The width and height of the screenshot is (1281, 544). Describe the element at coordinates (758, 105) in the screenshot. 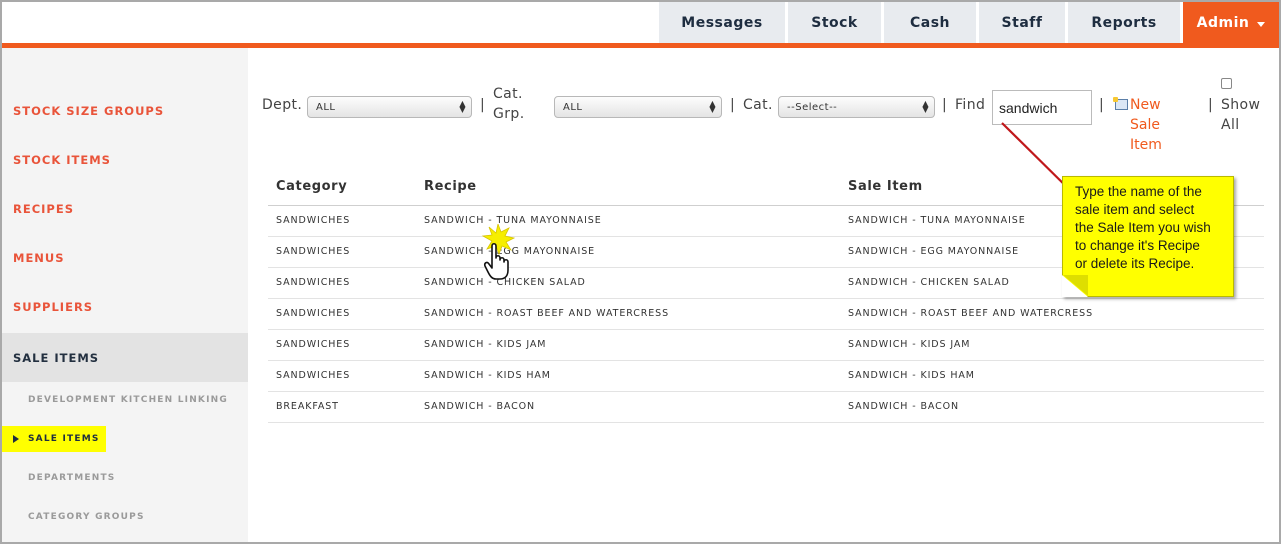

I see `cat-label: Cat.` at that location.